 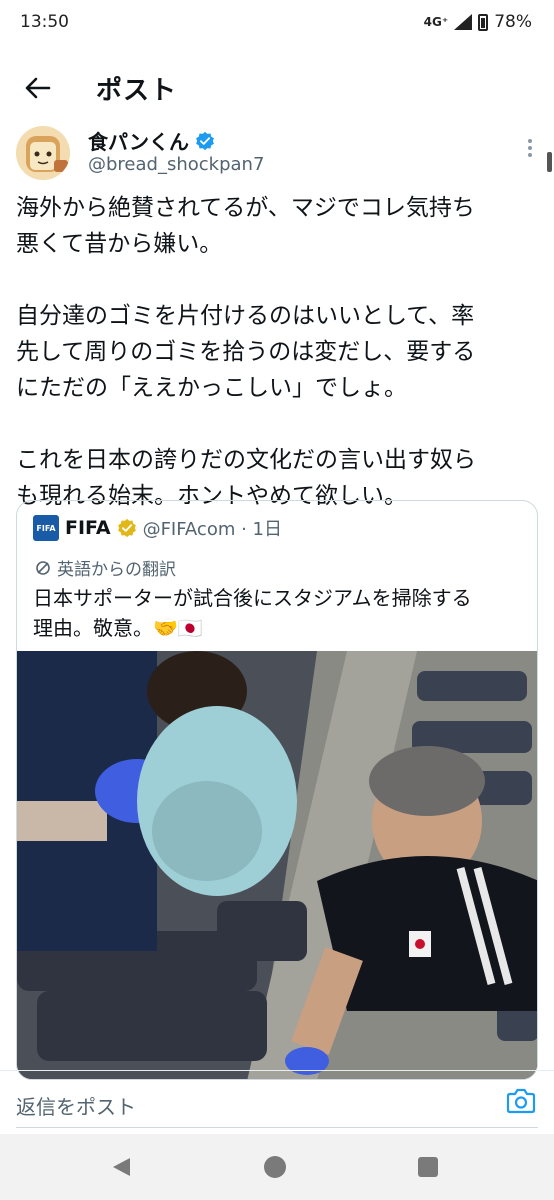 I want to click on bread-avatar-image, so click(x=43, y=153).